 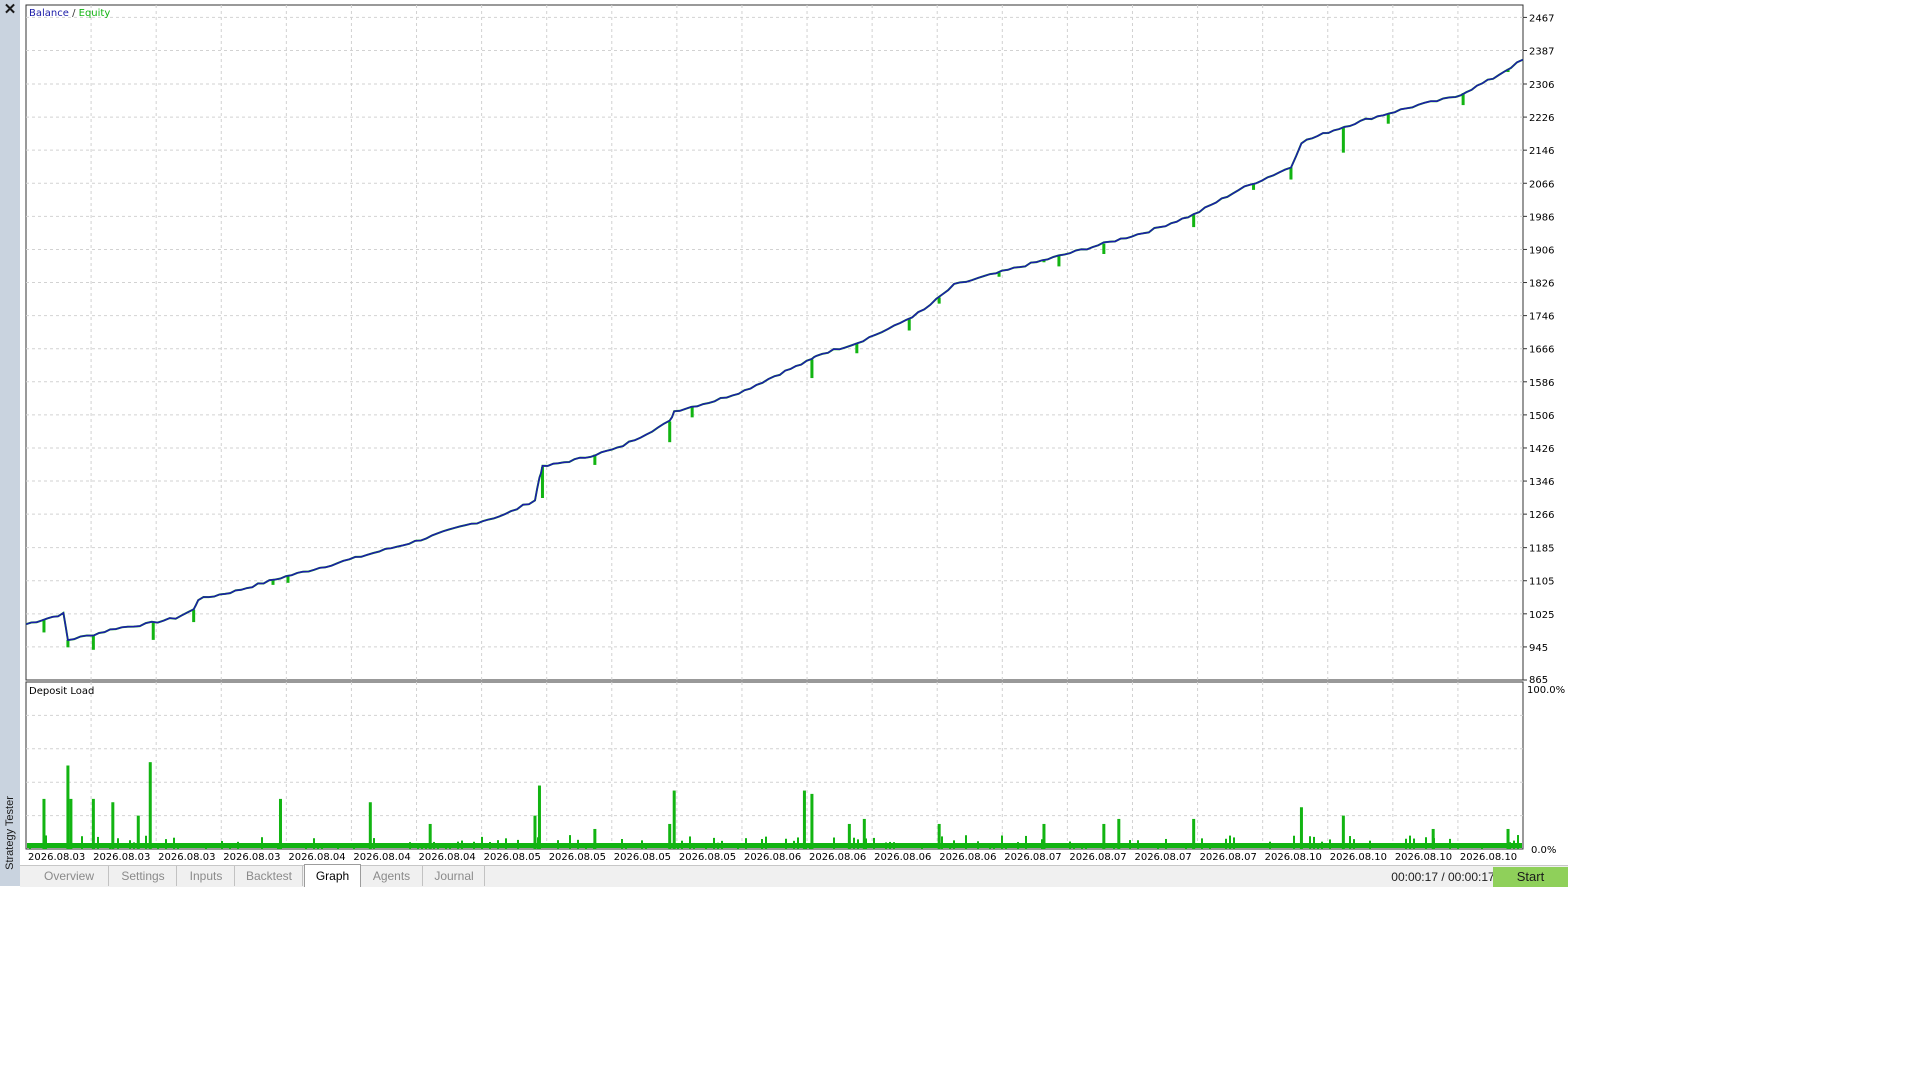 What do you see at coordinates (1543, 850) in the screenshot?
I see `load-axis-min: 0.0%` at bounding box center [1543, 850].